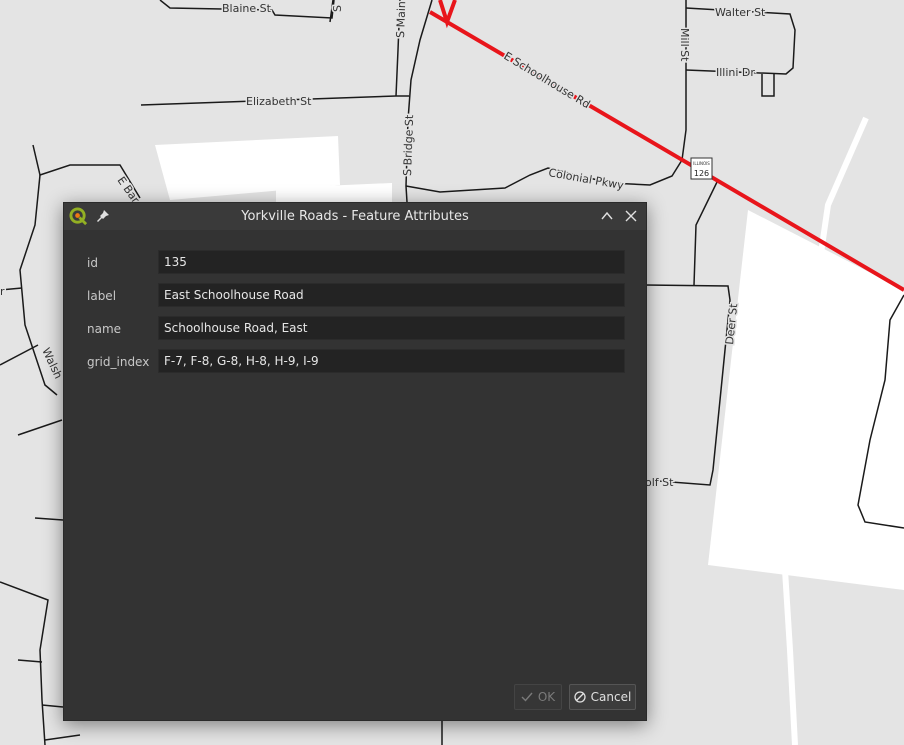 This screenshot has height=745, width=904. What do you see at coordinates (118, 362) in the screenshot?
I see `field-label: grid_index` at bounding box center [118, 362].